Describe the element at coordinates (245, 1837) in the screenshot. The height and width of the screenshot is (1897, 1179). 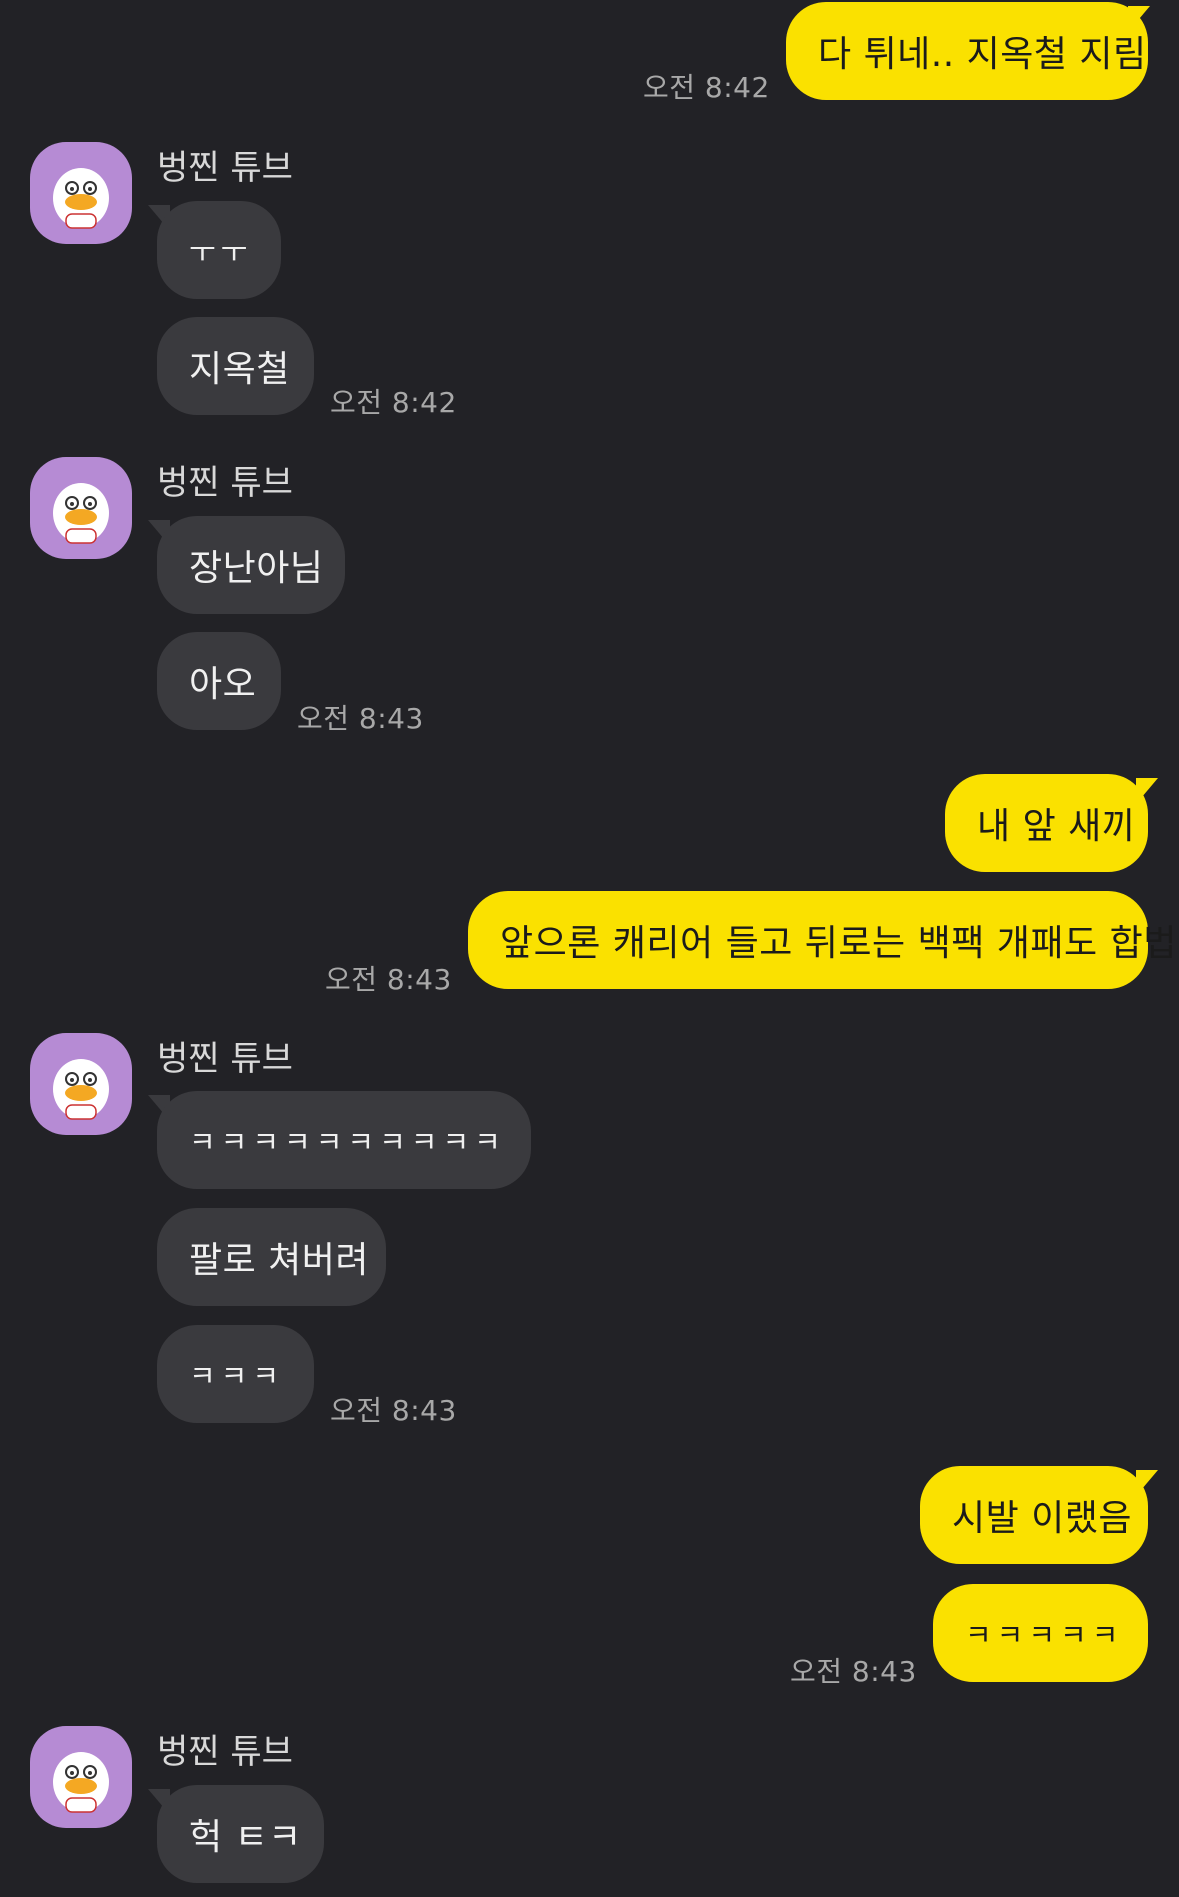
I see `message-text: 헉 ㅌㅋ` at that location.